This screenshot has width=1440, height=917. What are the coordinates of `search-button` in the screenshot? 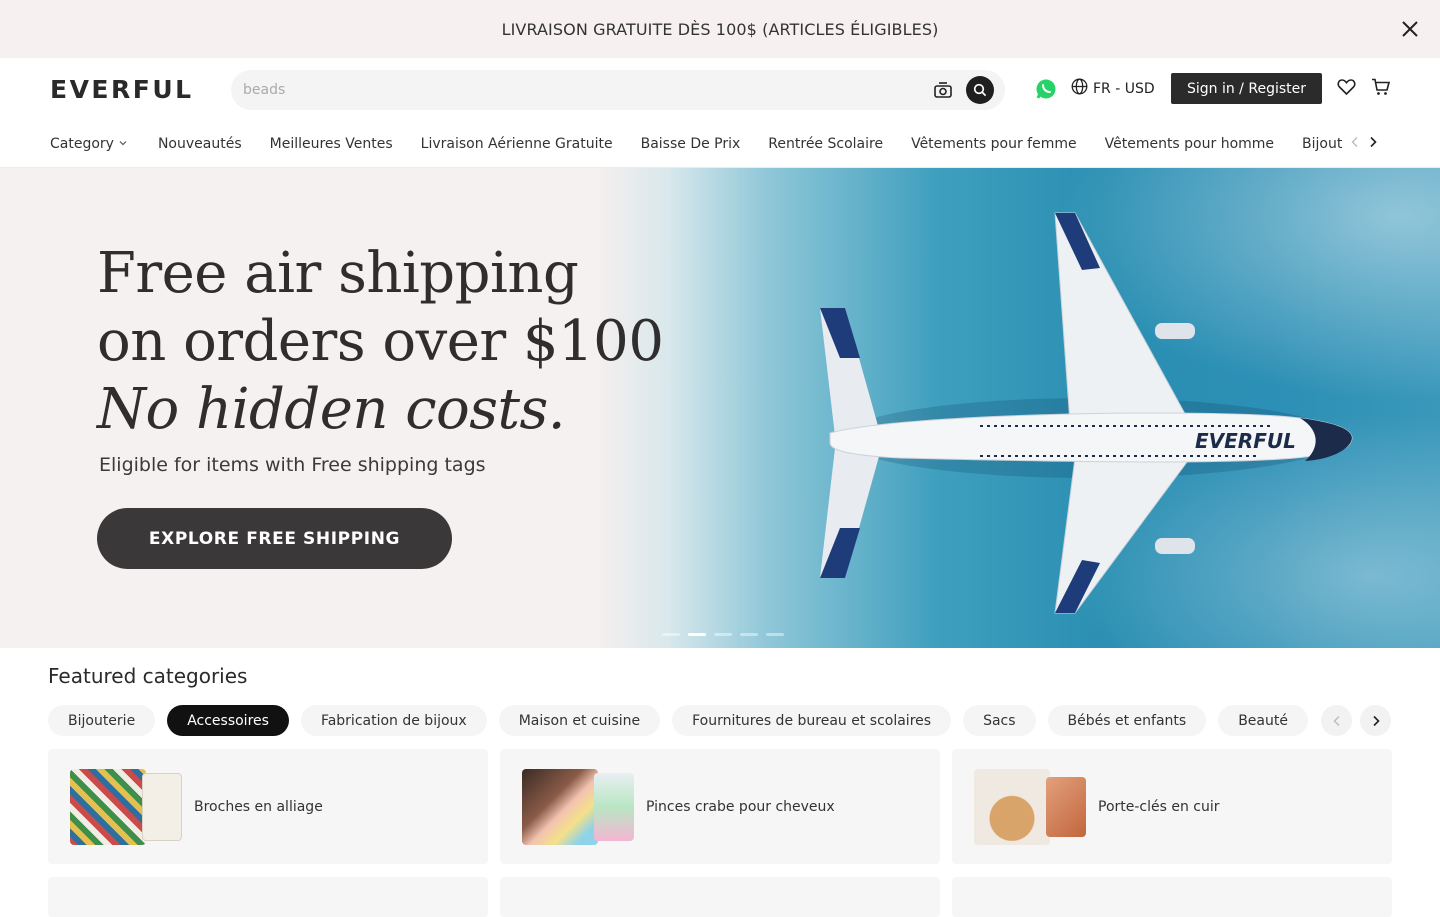 It's located at (980, 90).